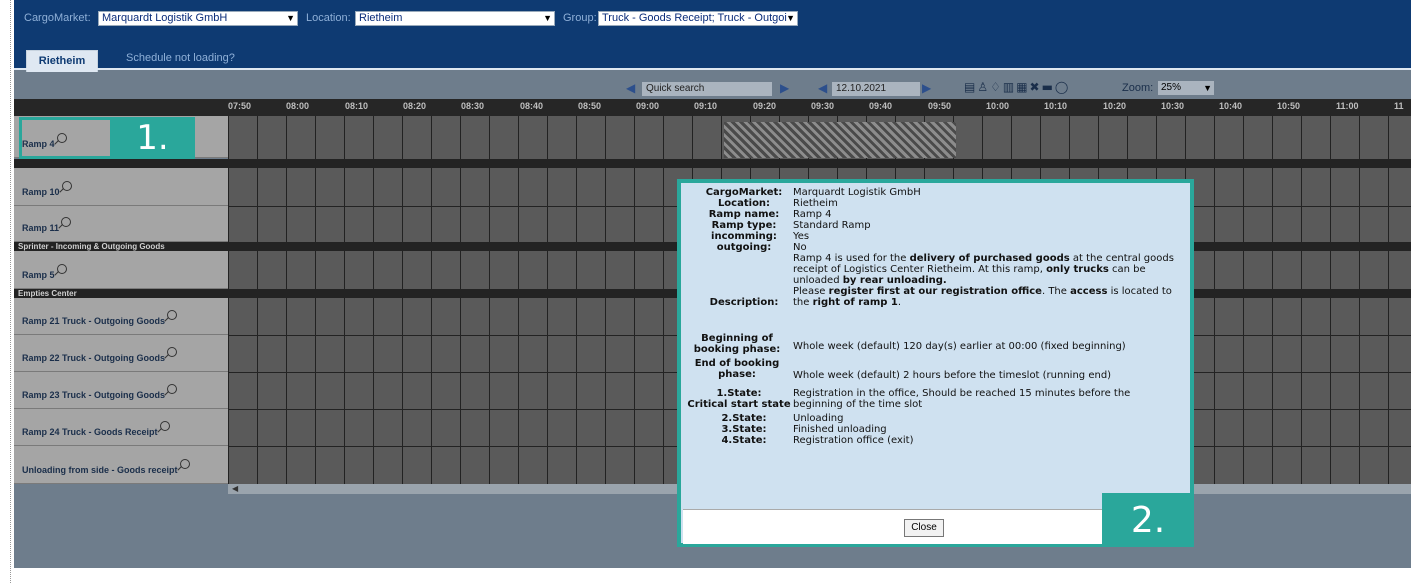 The width and height of the screenshot is (1411, 583). Describe the element at coordinates (744, 225) in the screenshot. I see `popup-key: Ramp type:` at that location.